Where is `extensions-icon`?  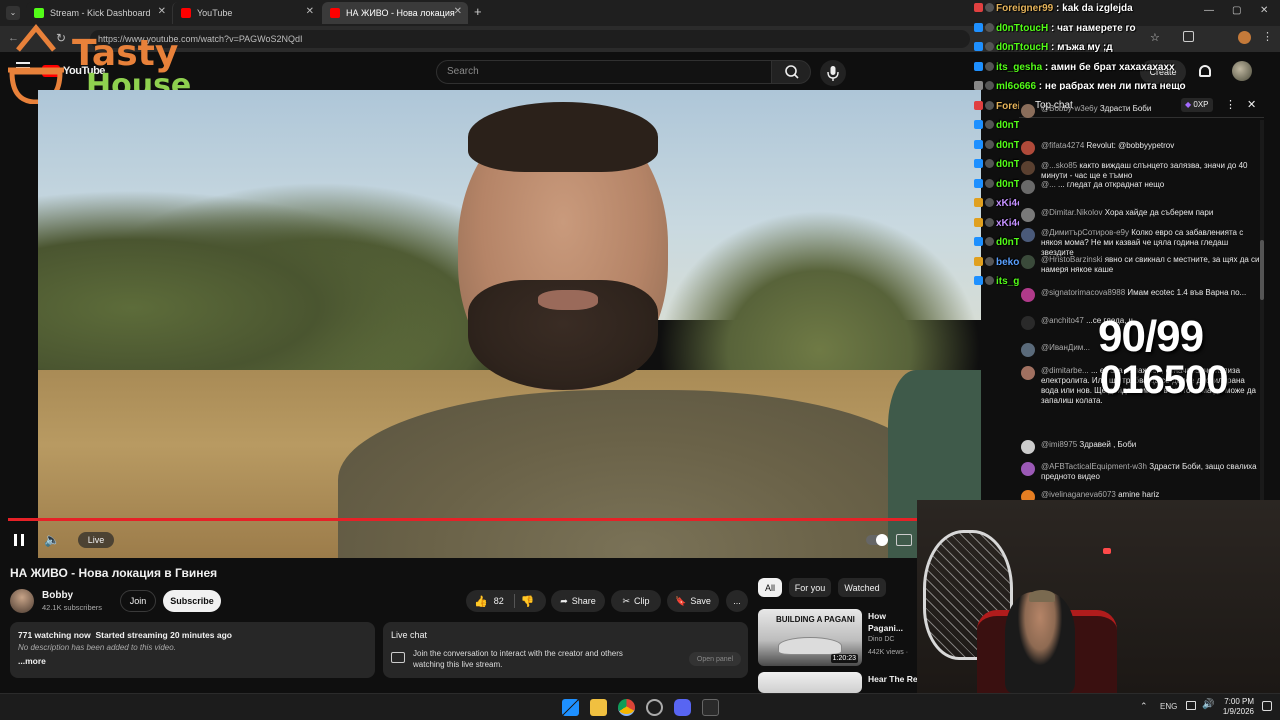
extensions-icon is located at coordinates (1188, 36).